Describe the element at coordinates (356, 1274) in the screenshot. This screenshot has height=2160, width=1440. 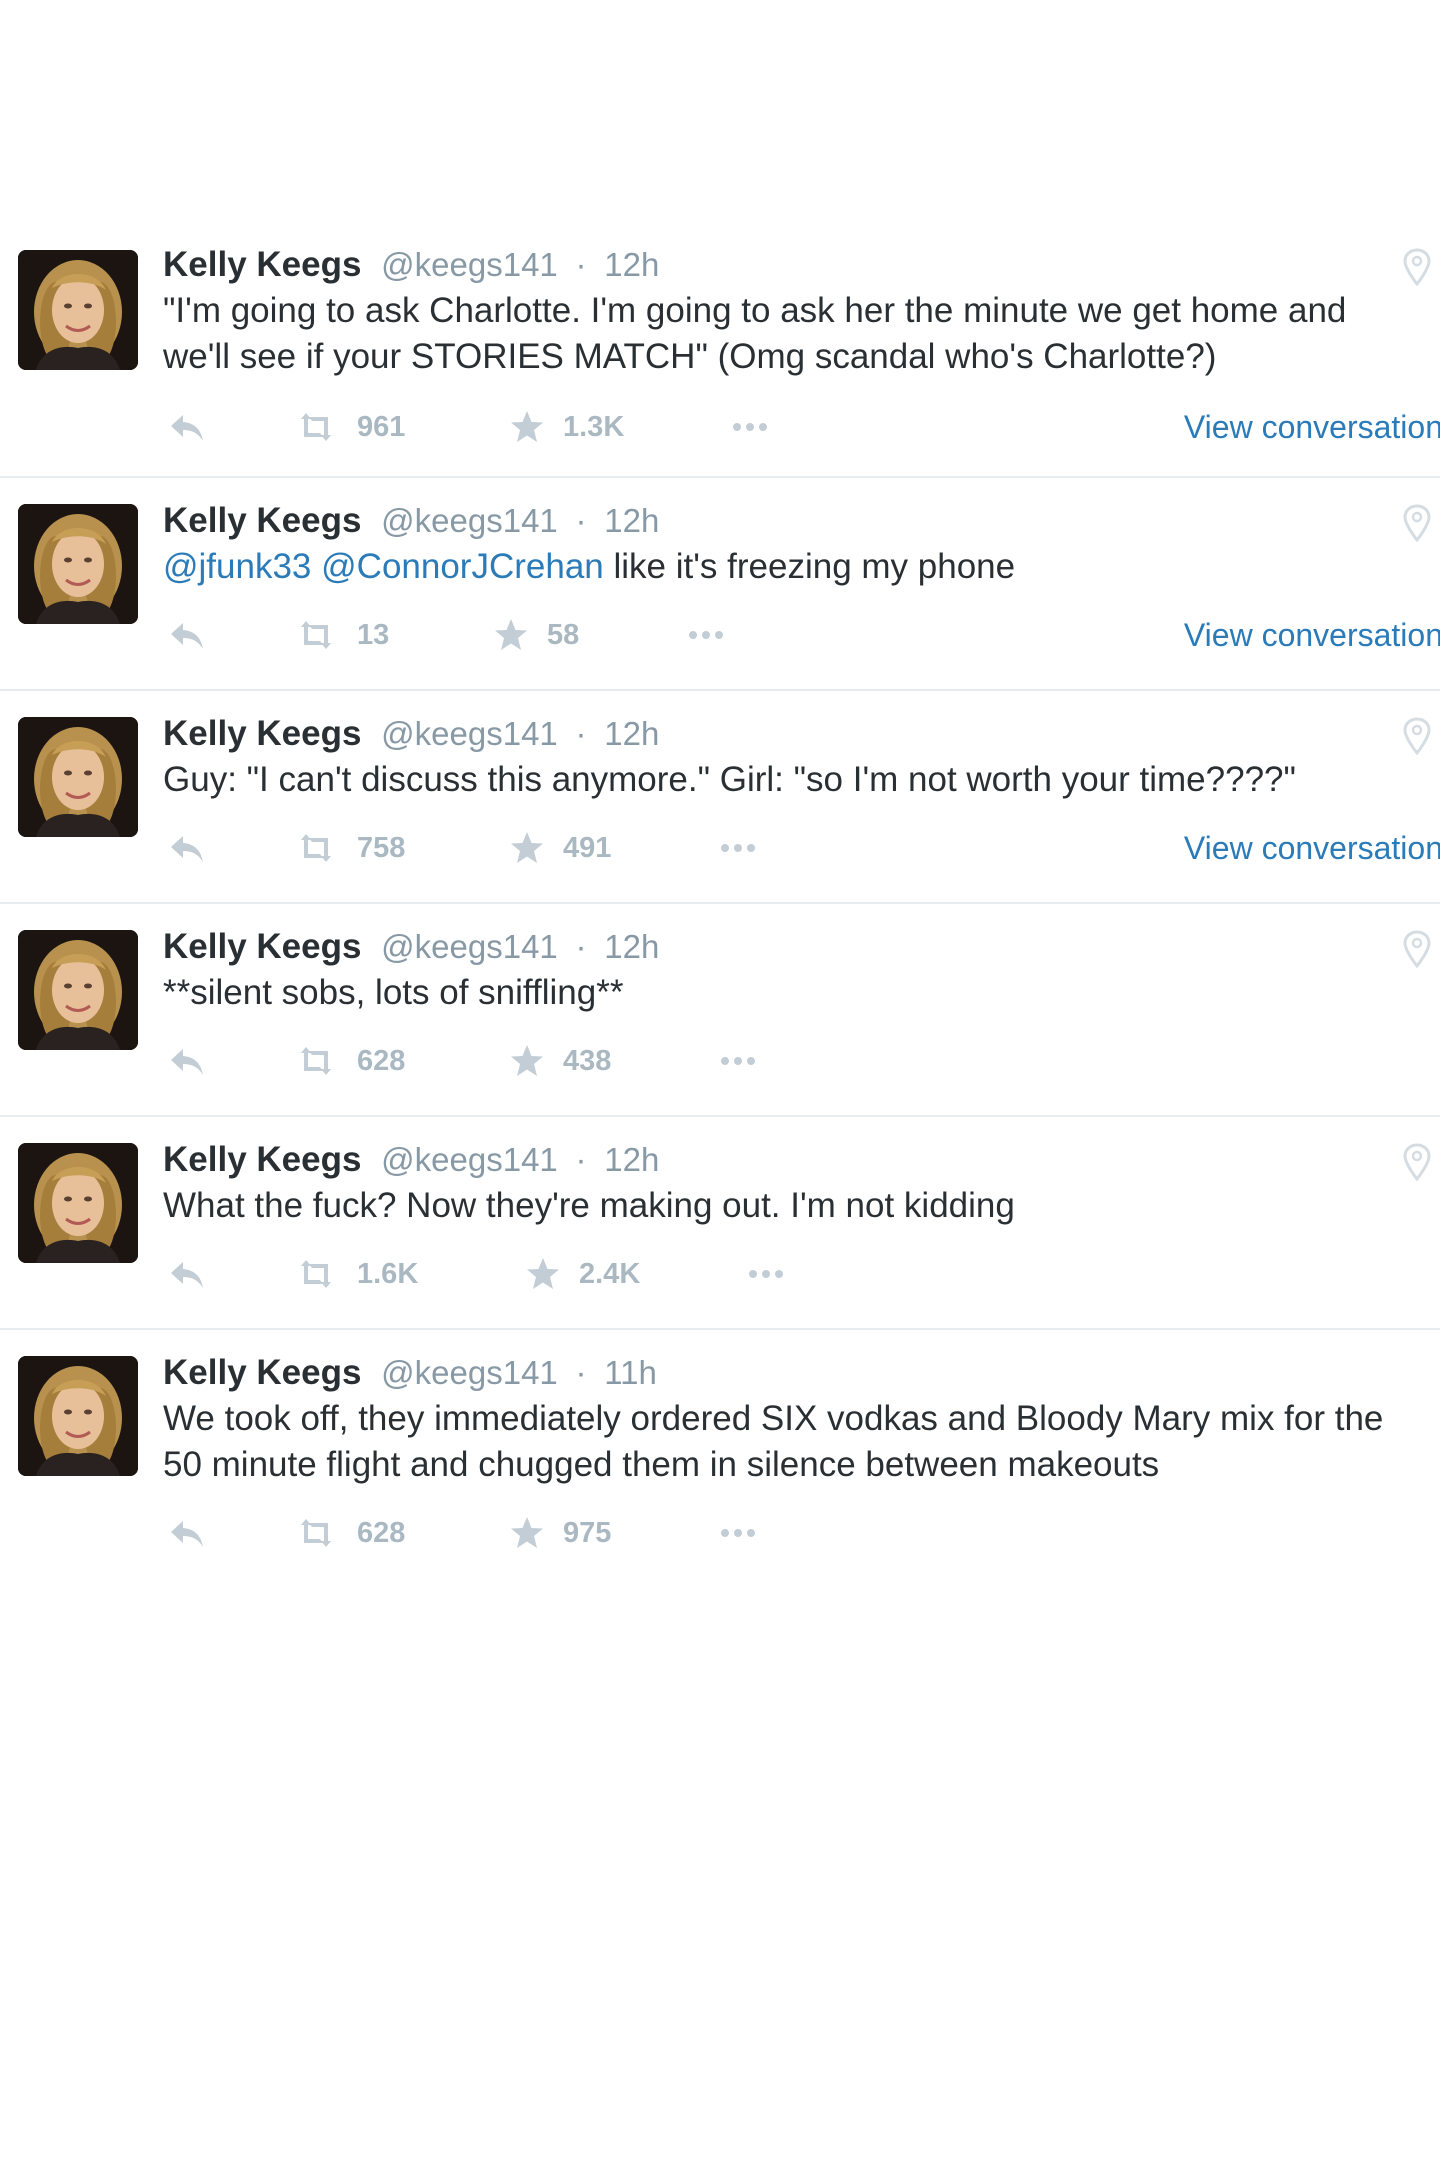
I see `retweet-button: 1.6K` at that location.